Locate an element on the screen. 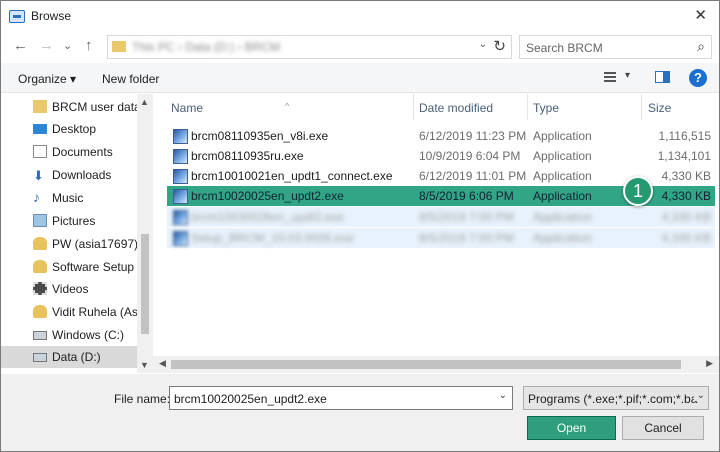 The width and height of the screenshot is (720, 452). file-list-horizontal-scrollbar: ◀ ▶ is located at coordinates (436, 364).